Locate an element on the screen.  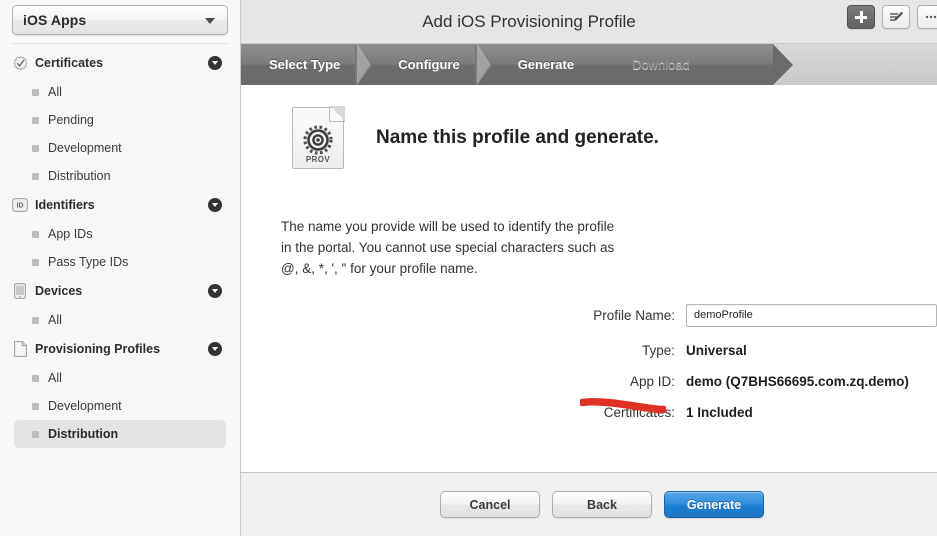
sidebar-section-label: Identifiers is located at coordinates (65, 205).